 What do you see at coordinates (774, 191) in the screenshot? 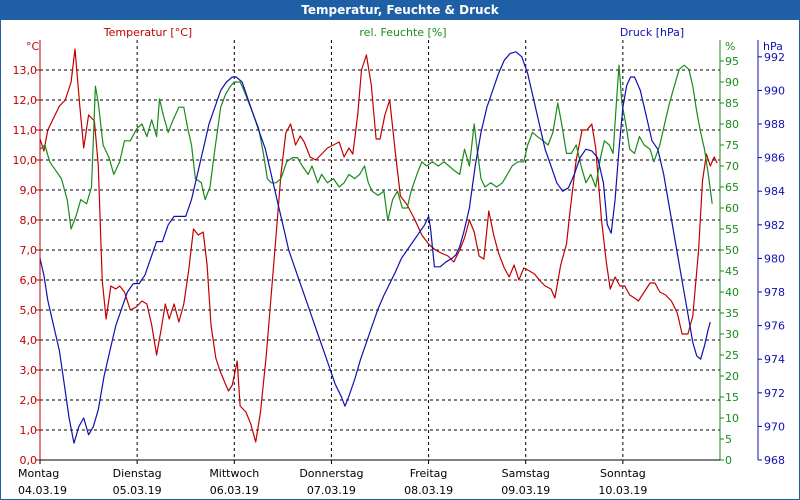
I see `pressure-tick-label: 984` at bounding box center [774, 191].